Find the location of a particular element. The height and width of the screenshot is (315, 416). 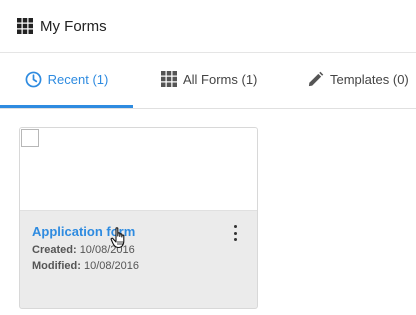

created-label: Created: is located at coordinates (54, 250).